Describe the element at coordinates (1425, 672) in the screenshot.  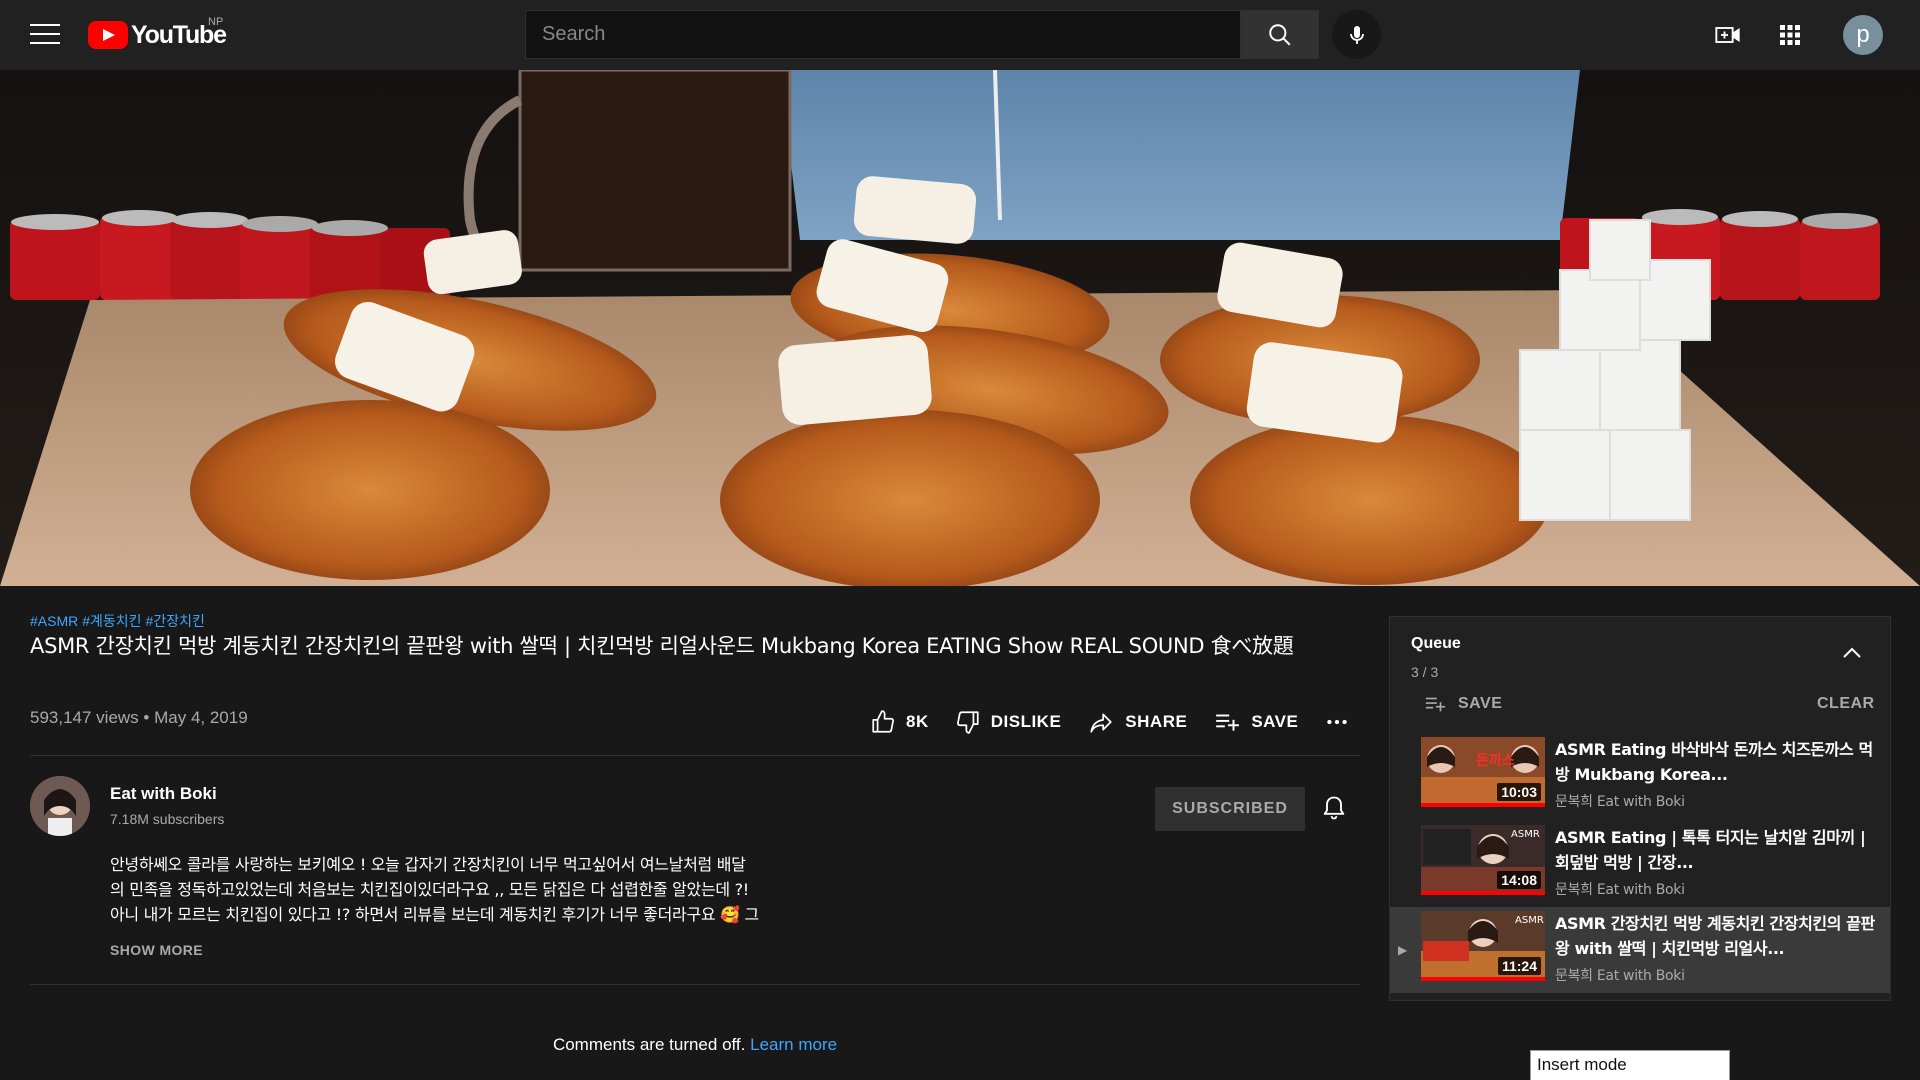
I see `queue-count: 3 / 3` at that location.